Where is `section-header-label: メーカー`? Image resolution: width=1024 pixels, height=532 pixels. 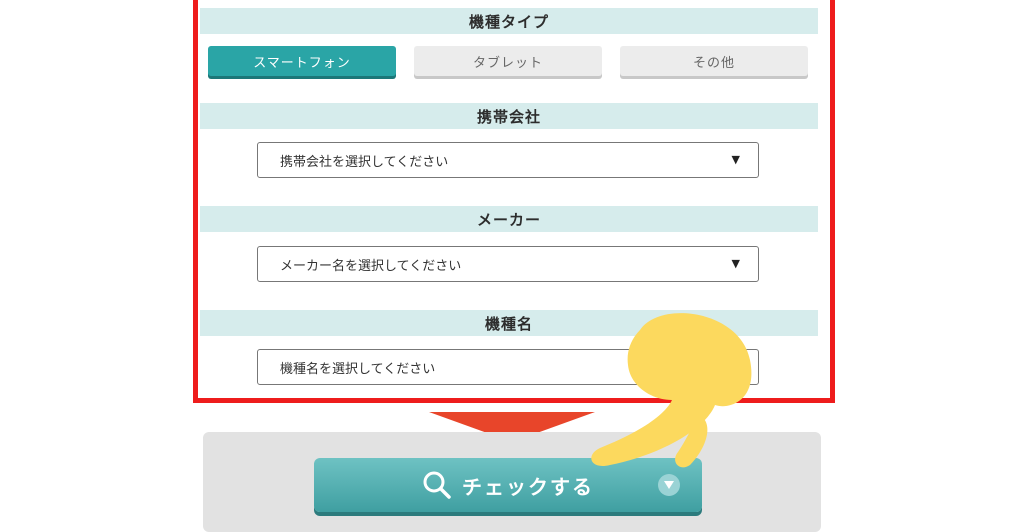 section-header-label: メーカー is located at coordinates (508, 219).